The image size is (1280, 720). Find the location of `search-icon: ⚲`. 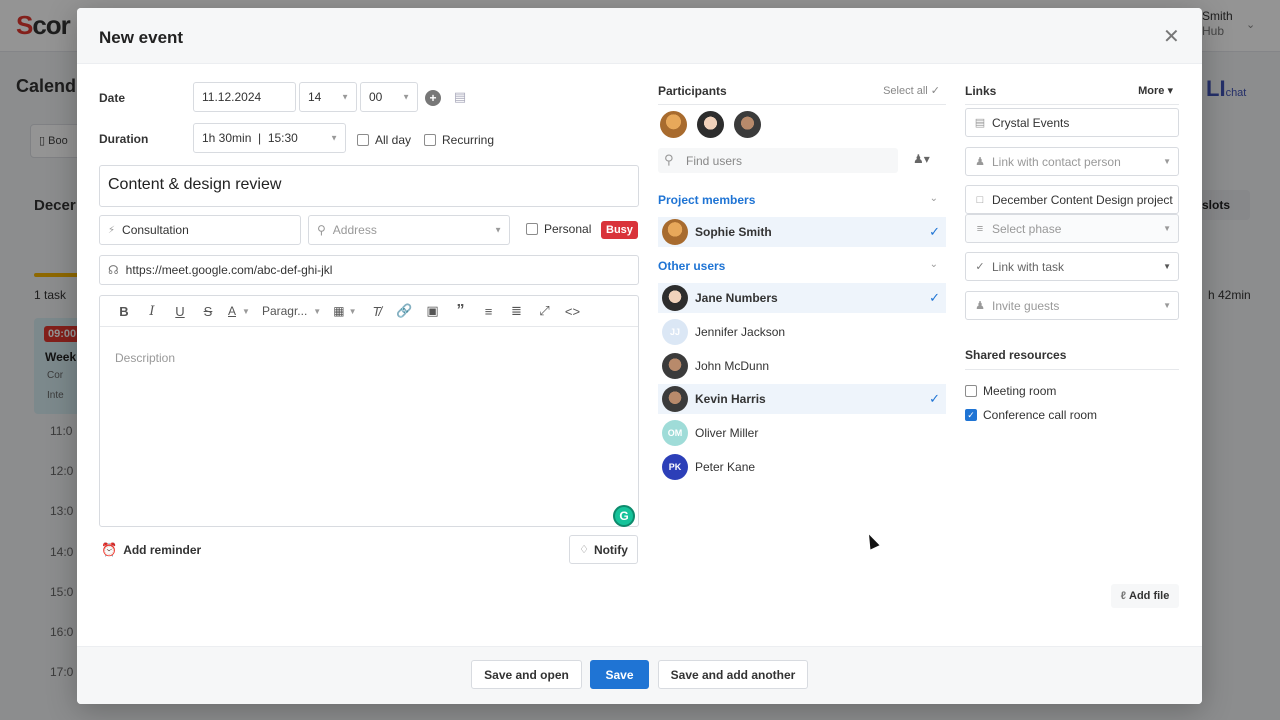

search-icon: ⚲ is located at coordinates (669, 159).